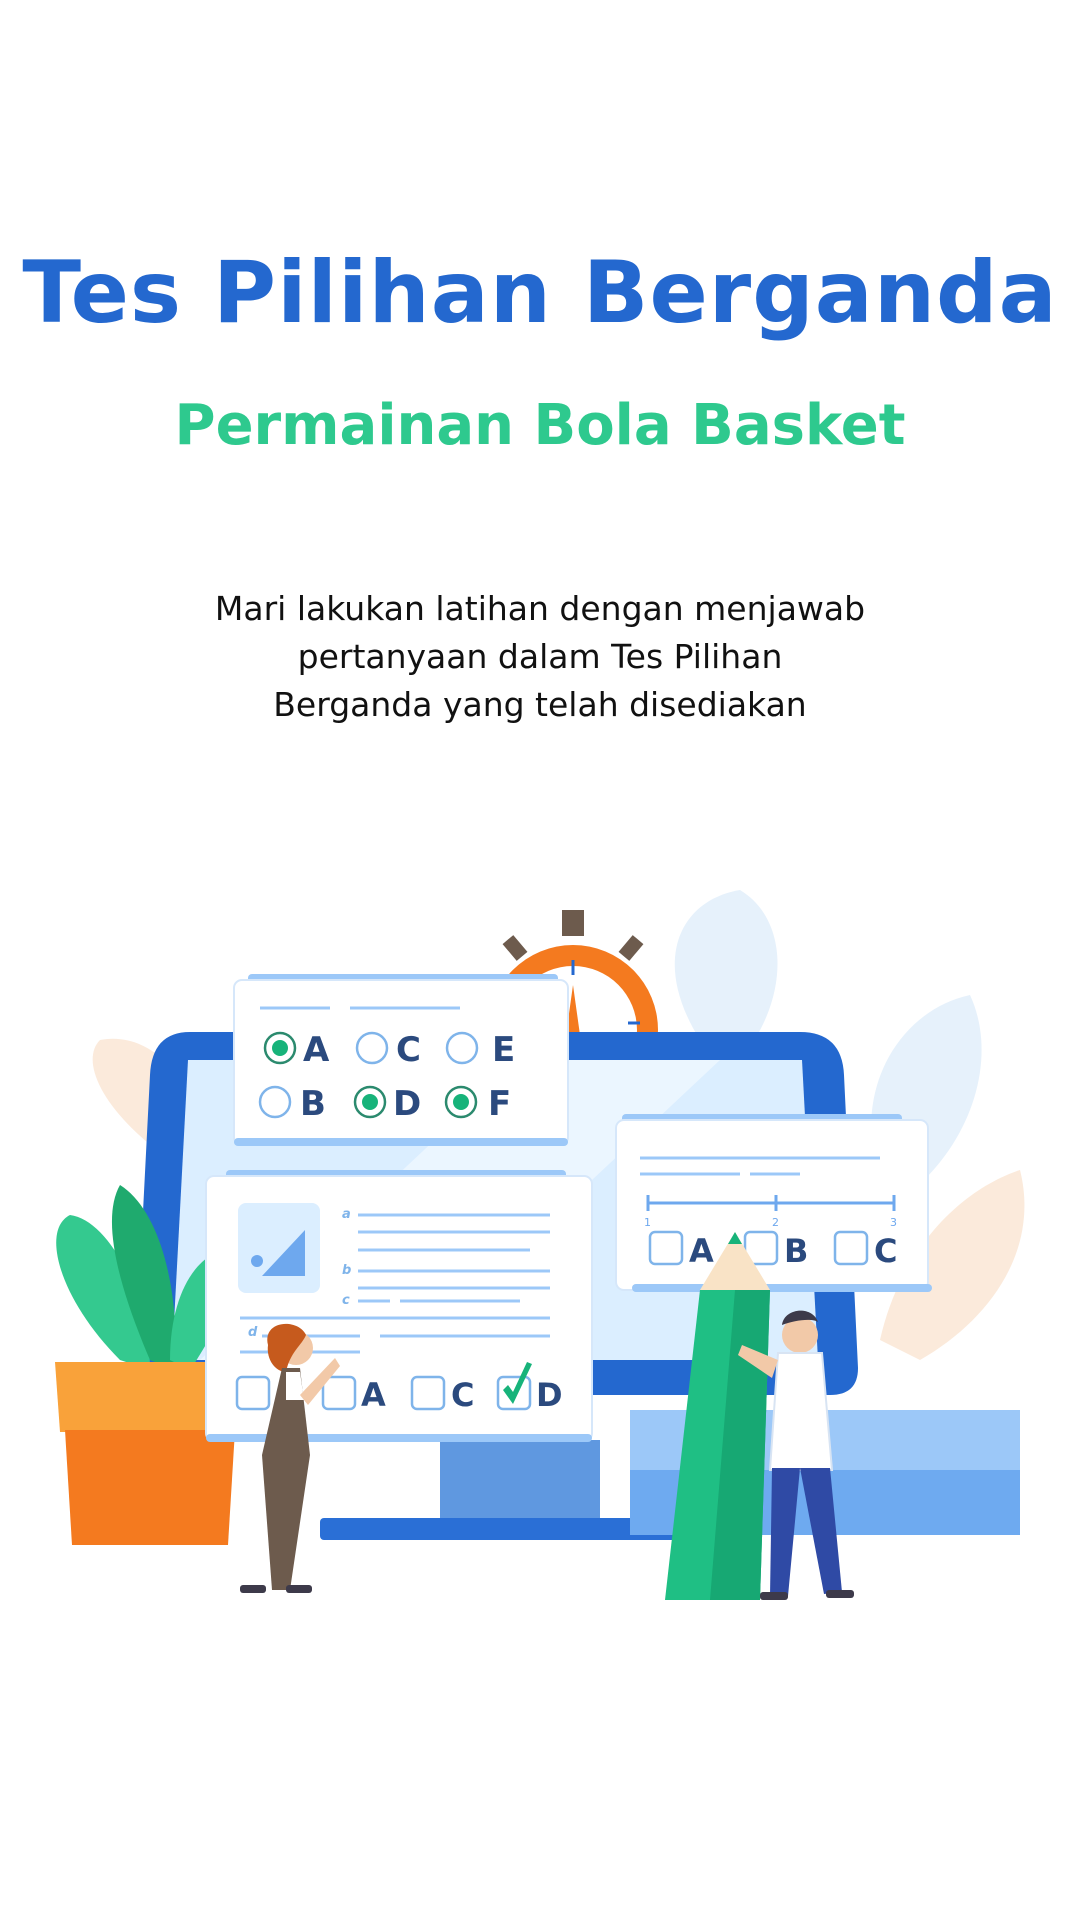 This screenshot has height=1920, width=1080. Describe the element at coordinates (253, 1332) in the screenshot. I see `row-label-d: d` at that location.